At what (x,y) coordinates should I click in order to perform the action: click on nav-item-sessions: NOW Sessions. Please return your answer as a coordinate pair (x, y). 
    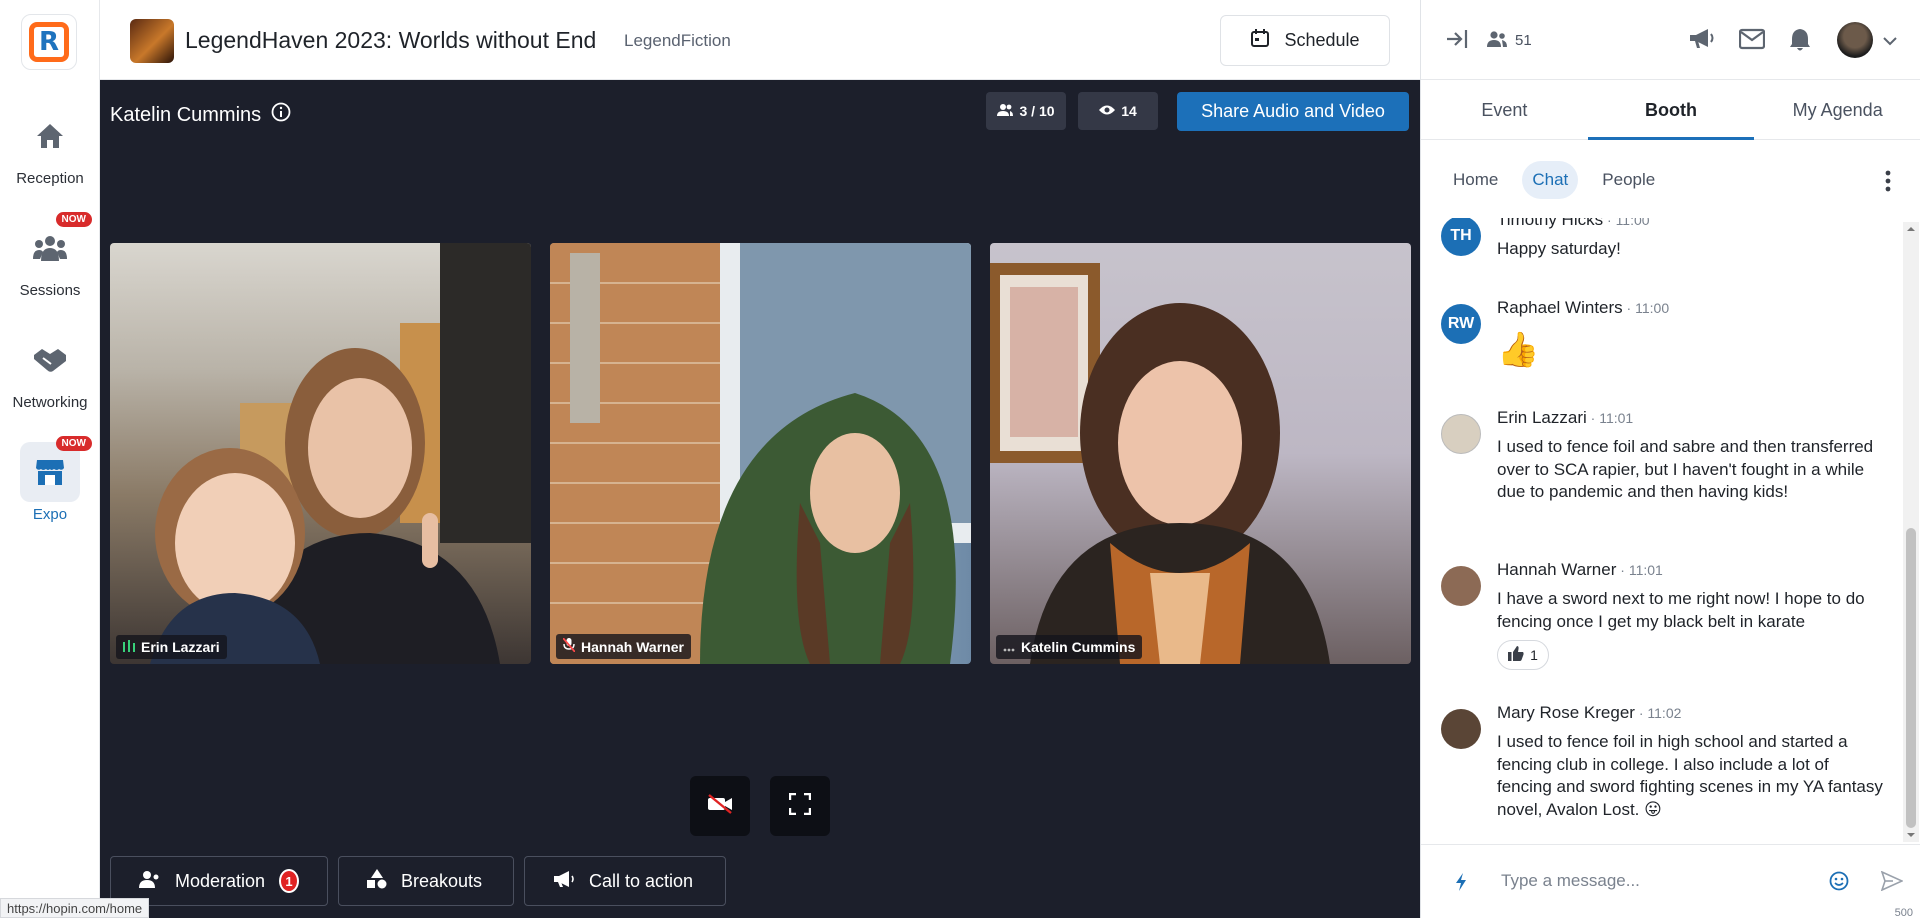
    Looking at the image, I should click on (50, 255).